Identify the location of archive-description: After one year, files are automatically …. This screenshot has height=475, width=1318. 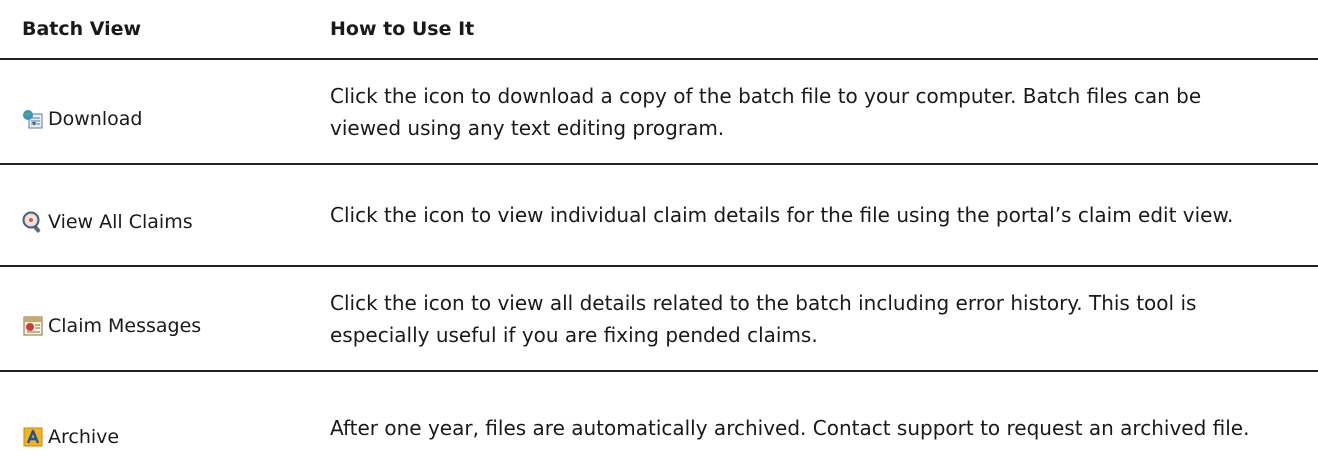
(790, 427).